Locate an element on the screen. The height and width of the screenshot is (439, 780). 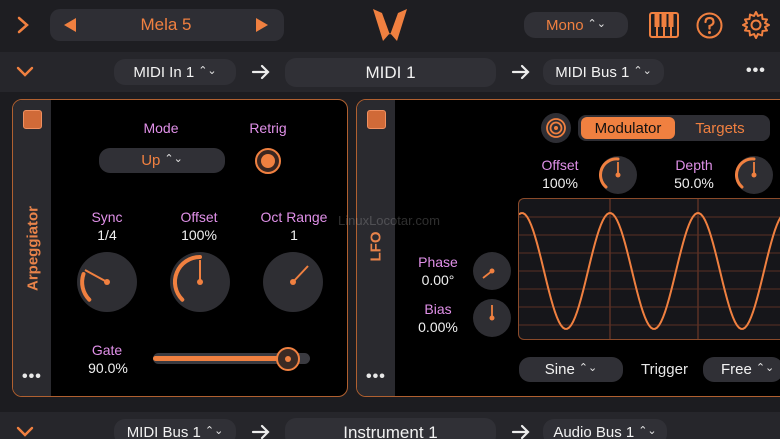
arp-octrange-label: Oct Range is located at coordinates (294, 217).